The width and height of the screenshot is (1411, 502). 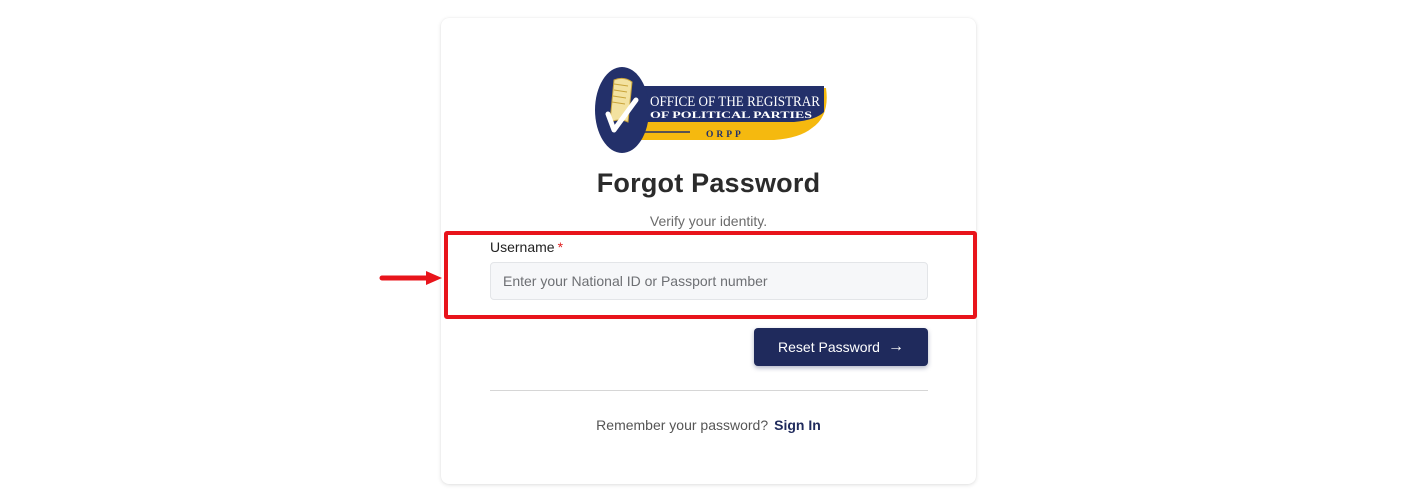 I want to click on sign-in-link: Sign In, so click(x=797, y=425).